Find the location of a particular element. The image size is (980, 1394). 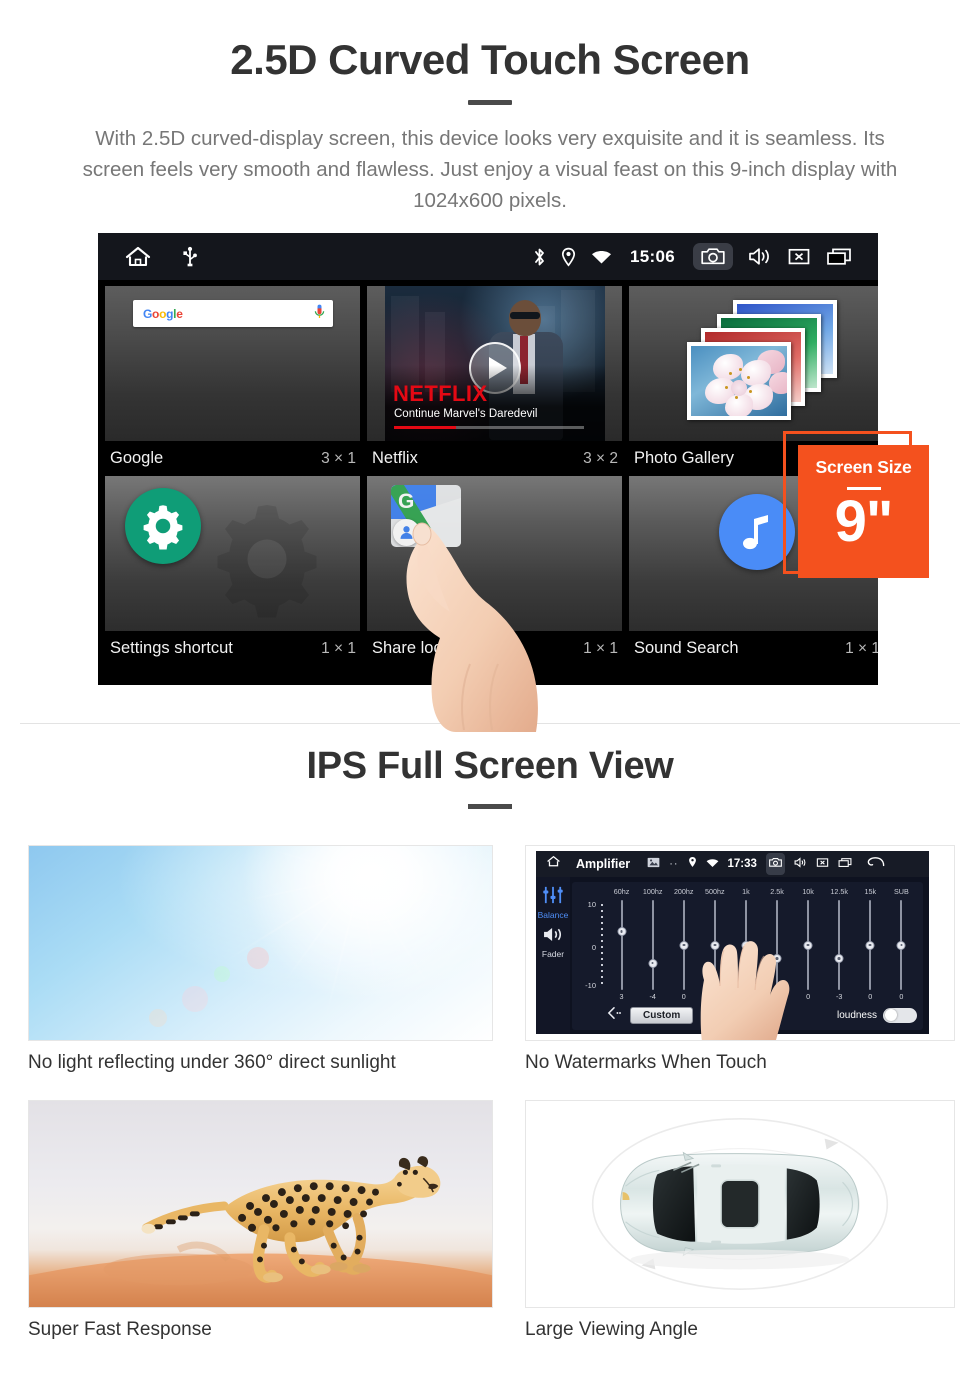

google-logo: Google is located at coordinates (163, 313).